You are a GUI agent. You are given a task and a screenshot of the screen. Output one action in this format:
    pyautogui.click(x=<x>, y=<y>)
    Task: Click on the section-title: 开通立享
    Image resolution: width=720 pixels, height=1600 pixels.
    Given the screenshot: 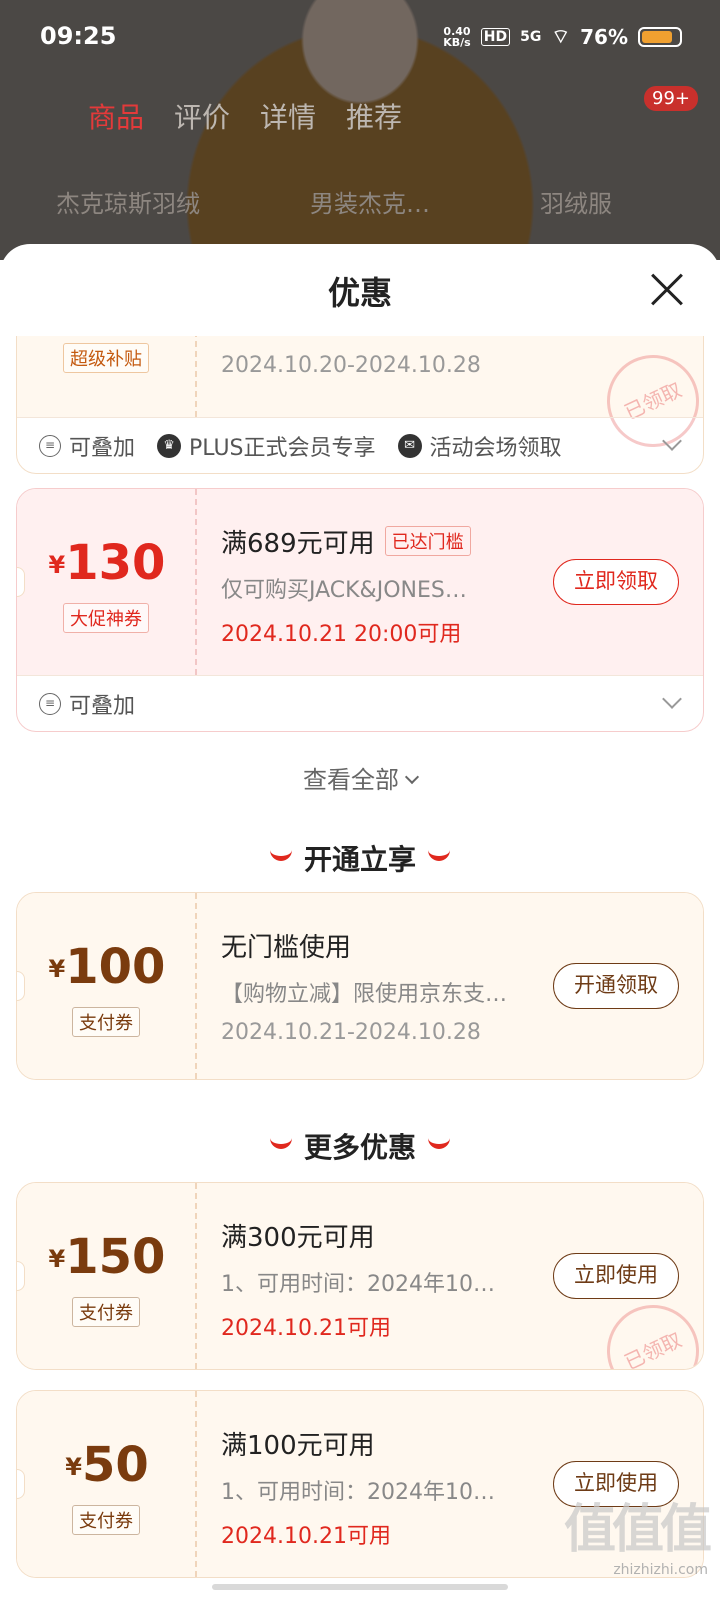 What is the action you would take?
    pyautogui.click(x=360, y=858)
    